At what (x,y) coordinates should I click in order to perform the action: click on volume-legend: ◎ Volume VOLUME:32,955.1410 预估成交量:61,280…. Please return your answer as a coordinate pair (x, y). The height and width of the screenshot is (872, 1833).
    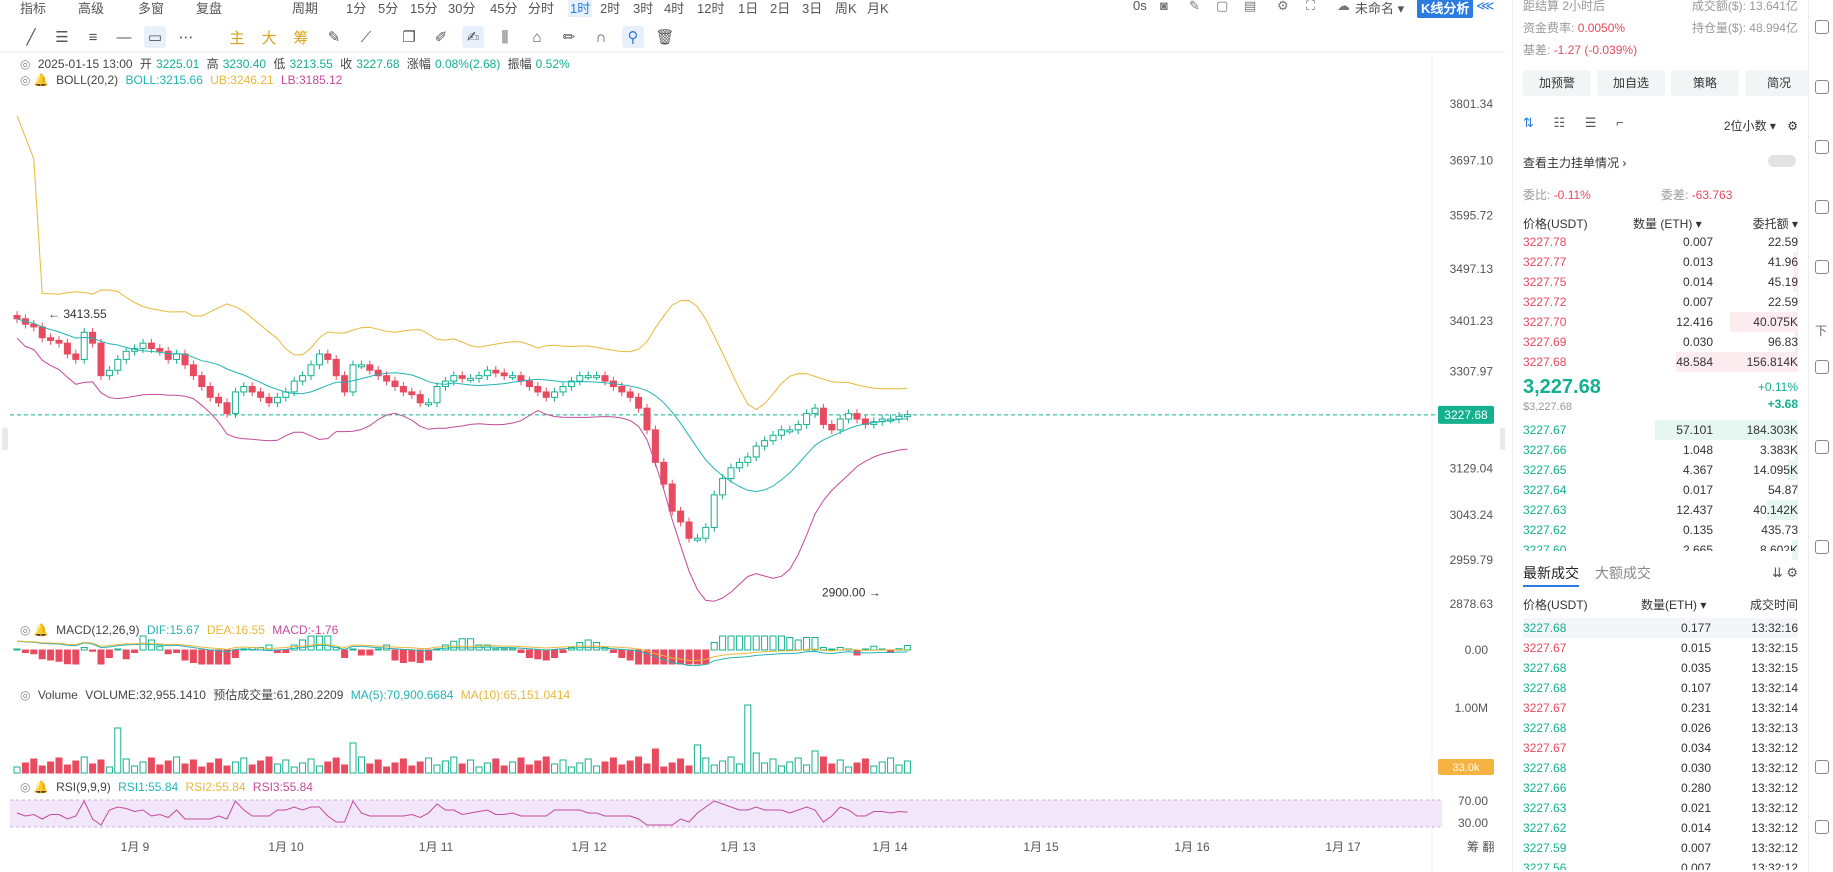
    Looking at the image, I should click on (297, 694).